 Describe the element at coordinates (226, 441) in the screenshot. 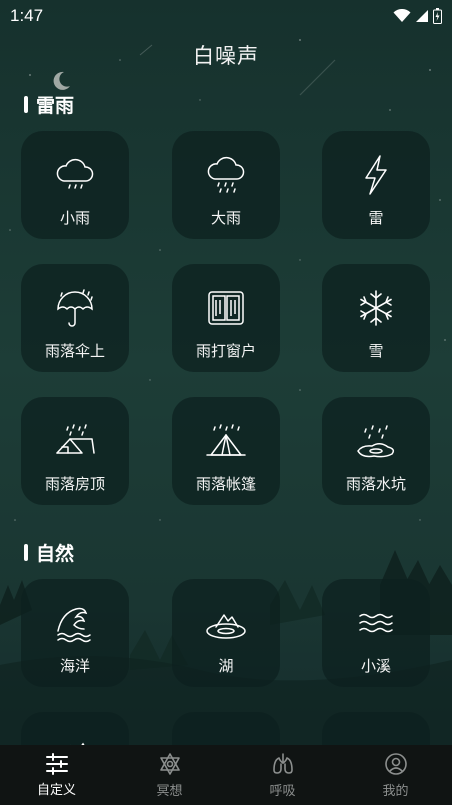

I see `tent-rain-icon` at that location.